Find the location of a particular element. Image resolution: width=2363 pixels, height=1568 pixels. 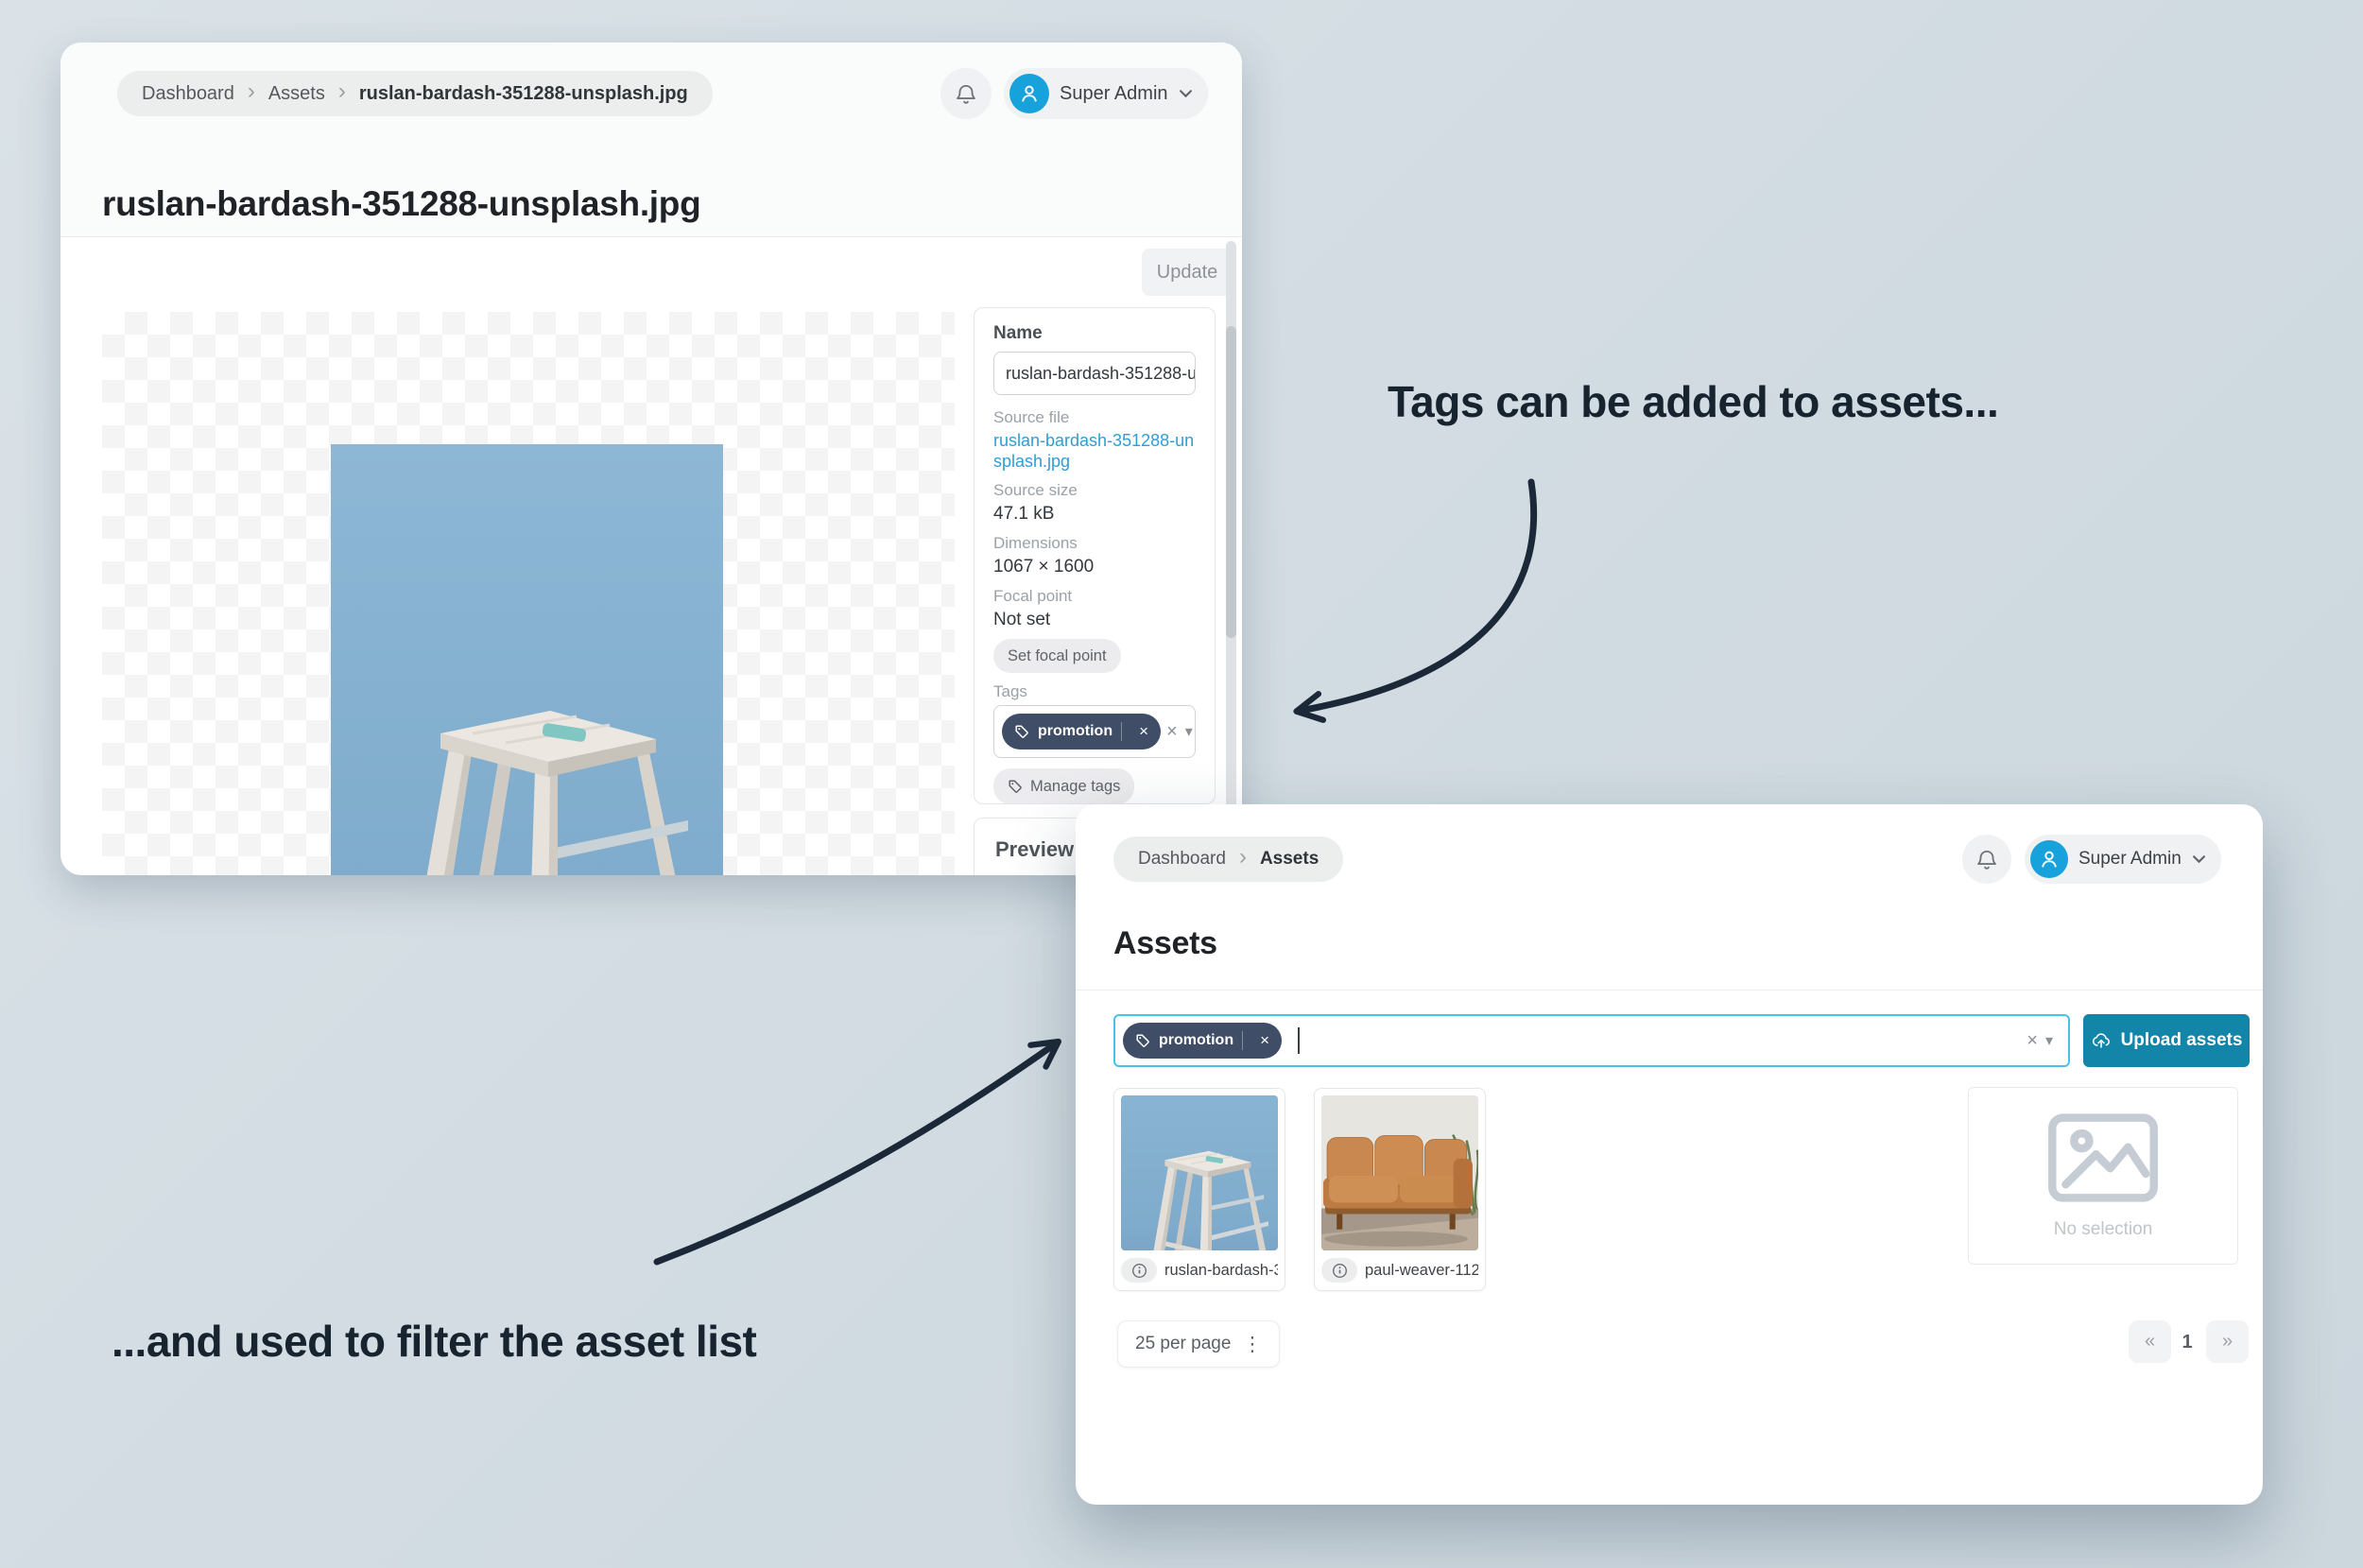

page-title: ruslan-bardash-351288-unsplash.jpg is located at coordinates (401, 203).